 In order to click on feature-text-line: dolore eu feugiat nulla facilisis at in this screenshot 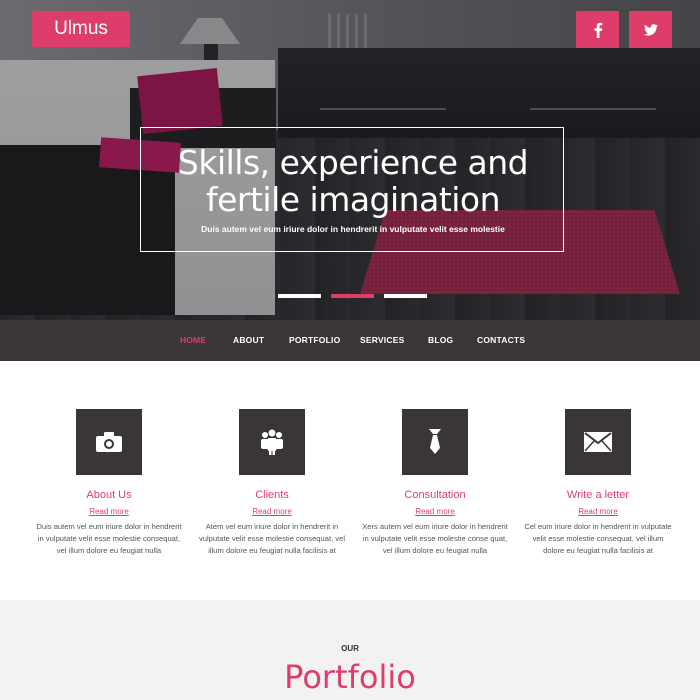, I will do `click(598, 550)`.